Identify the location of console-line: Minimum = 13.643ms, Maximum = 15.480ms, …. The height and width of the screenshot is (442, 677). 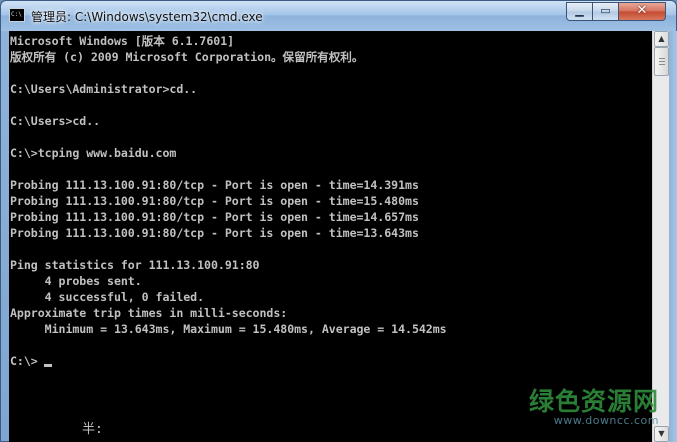
(228, 329).